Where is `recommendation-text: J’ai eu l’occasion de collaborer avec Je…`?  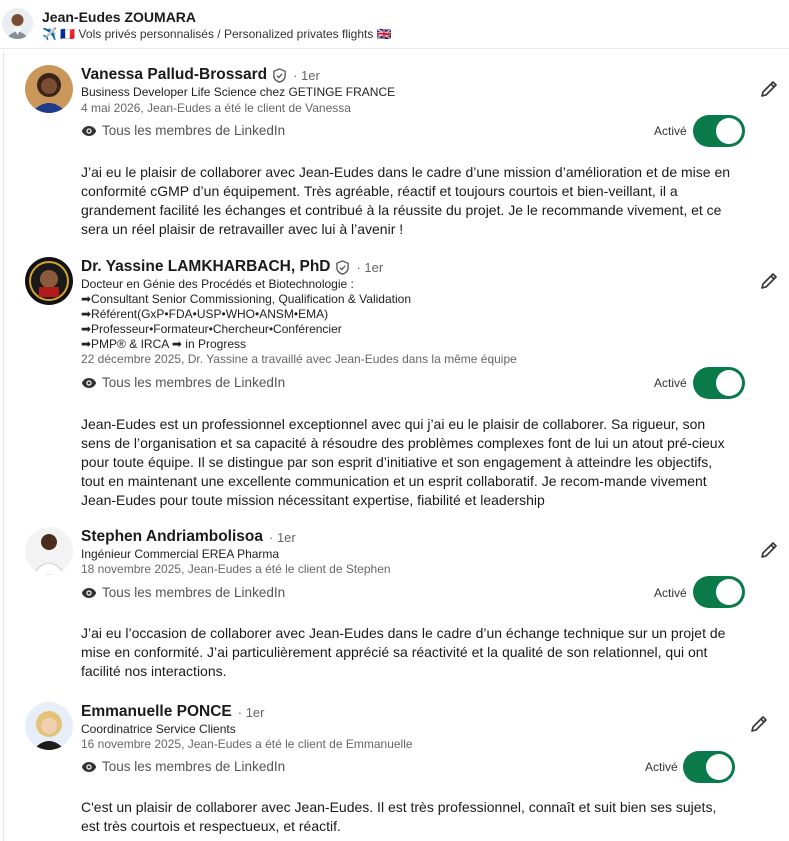
recommendation-text: J’ai eu l’occasion de collaborer avec Je… is located at coordinates (403, 652).